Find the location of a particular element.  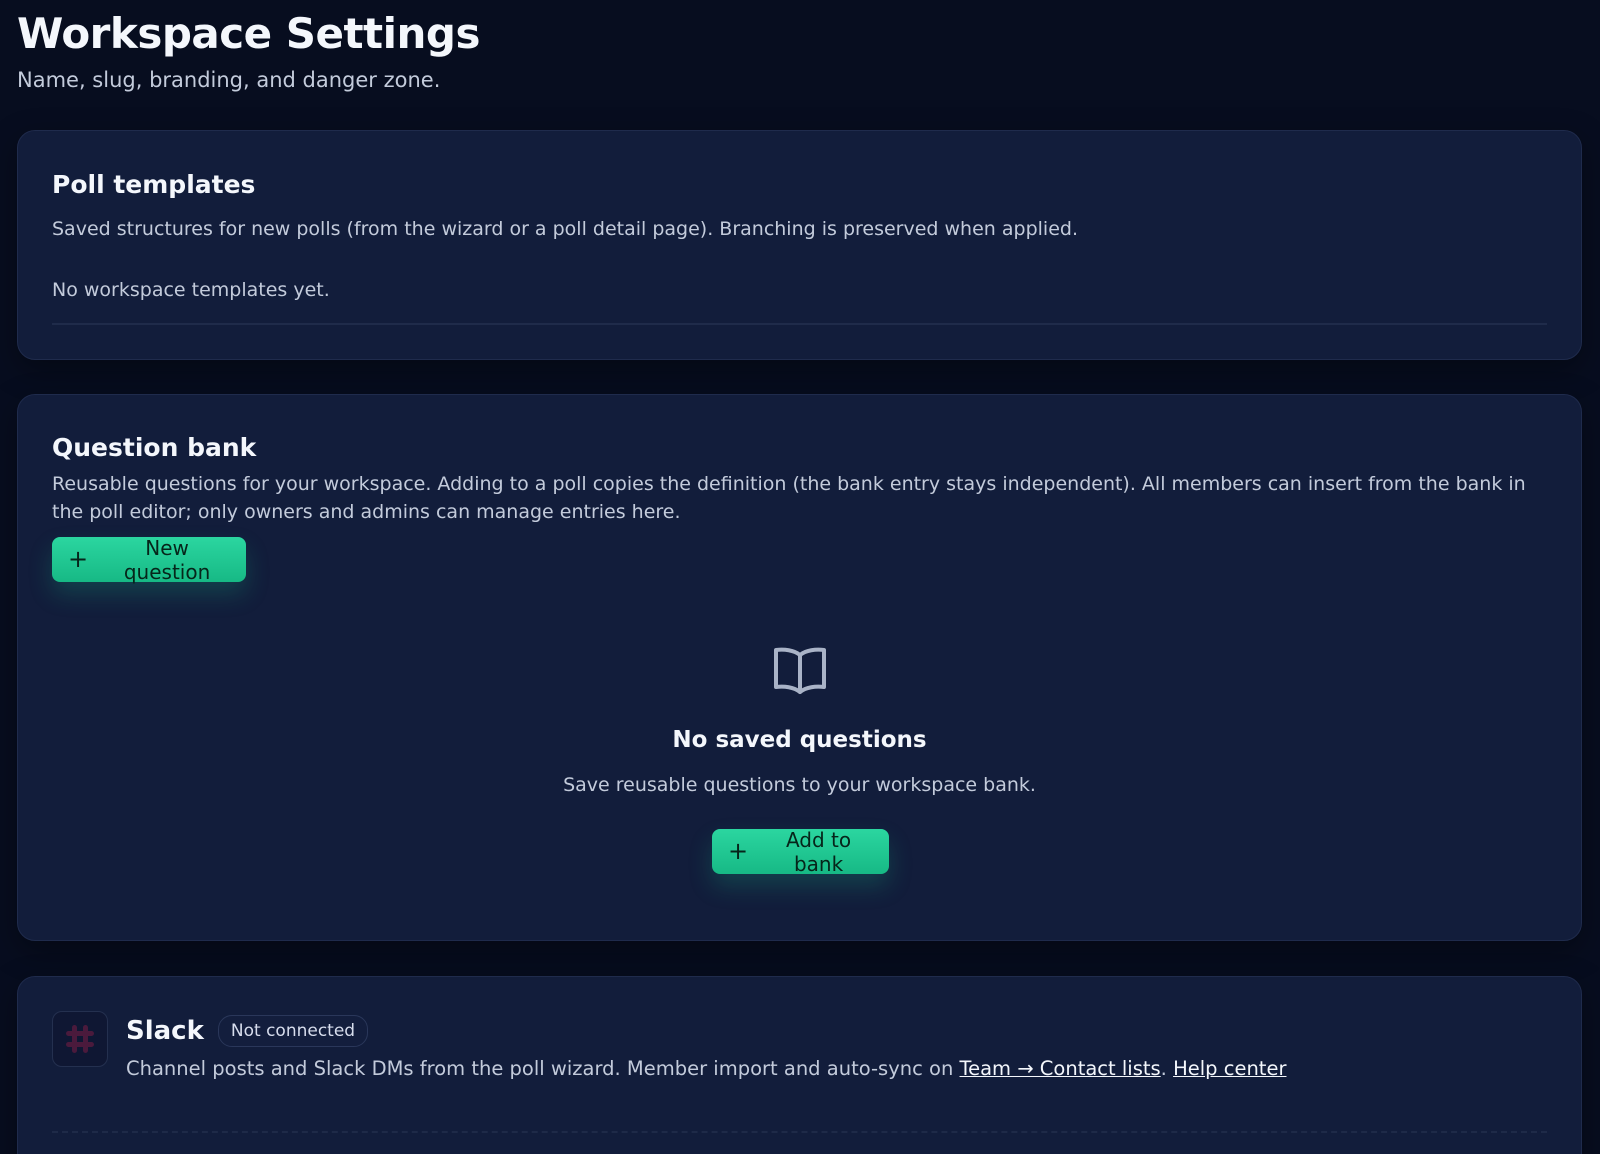

slack-hash-icon is located at coordinates (80, 1039).